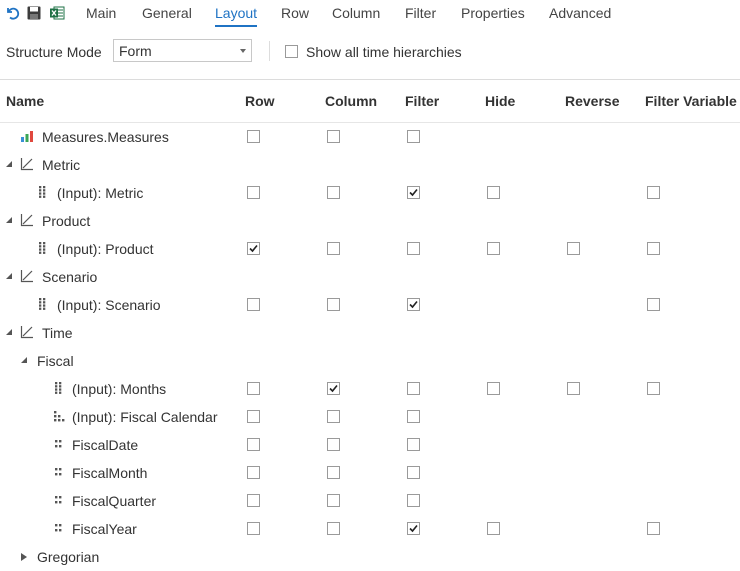  Describe the element at coordinates (54, 52) in the screenshot. I see `structure-mode-label: Structure Mode` at that location.